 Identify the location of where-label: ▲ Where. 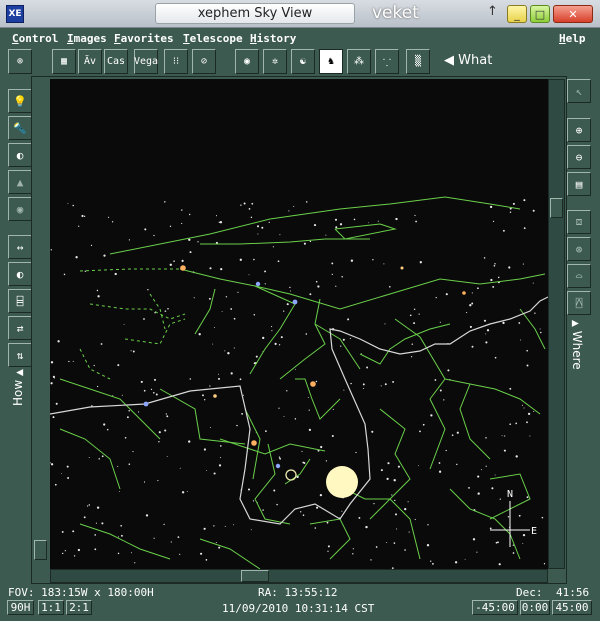
(577, 345).